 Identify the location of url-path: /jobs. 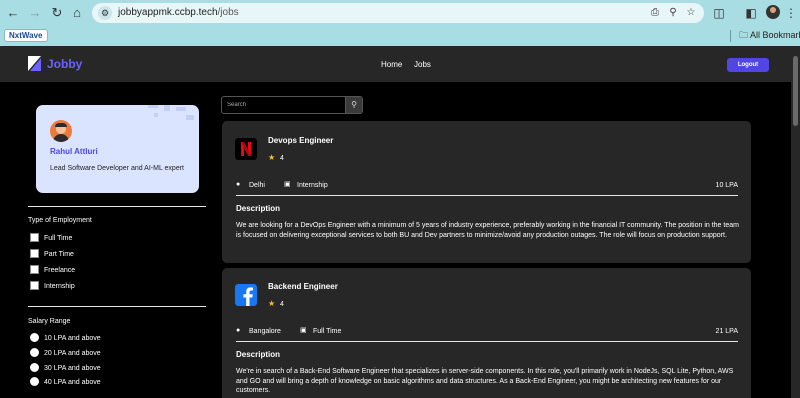
(228, 12).